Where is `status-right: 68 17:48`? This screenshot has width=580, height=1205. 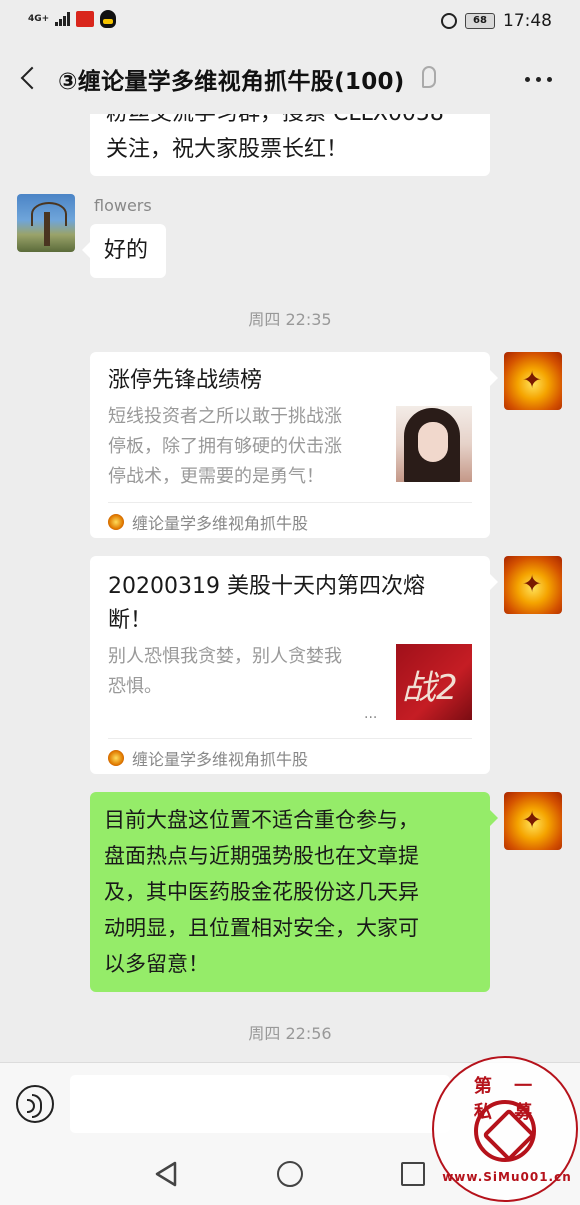
status-right: 68 17:48 is located at coordinates (496, 21).